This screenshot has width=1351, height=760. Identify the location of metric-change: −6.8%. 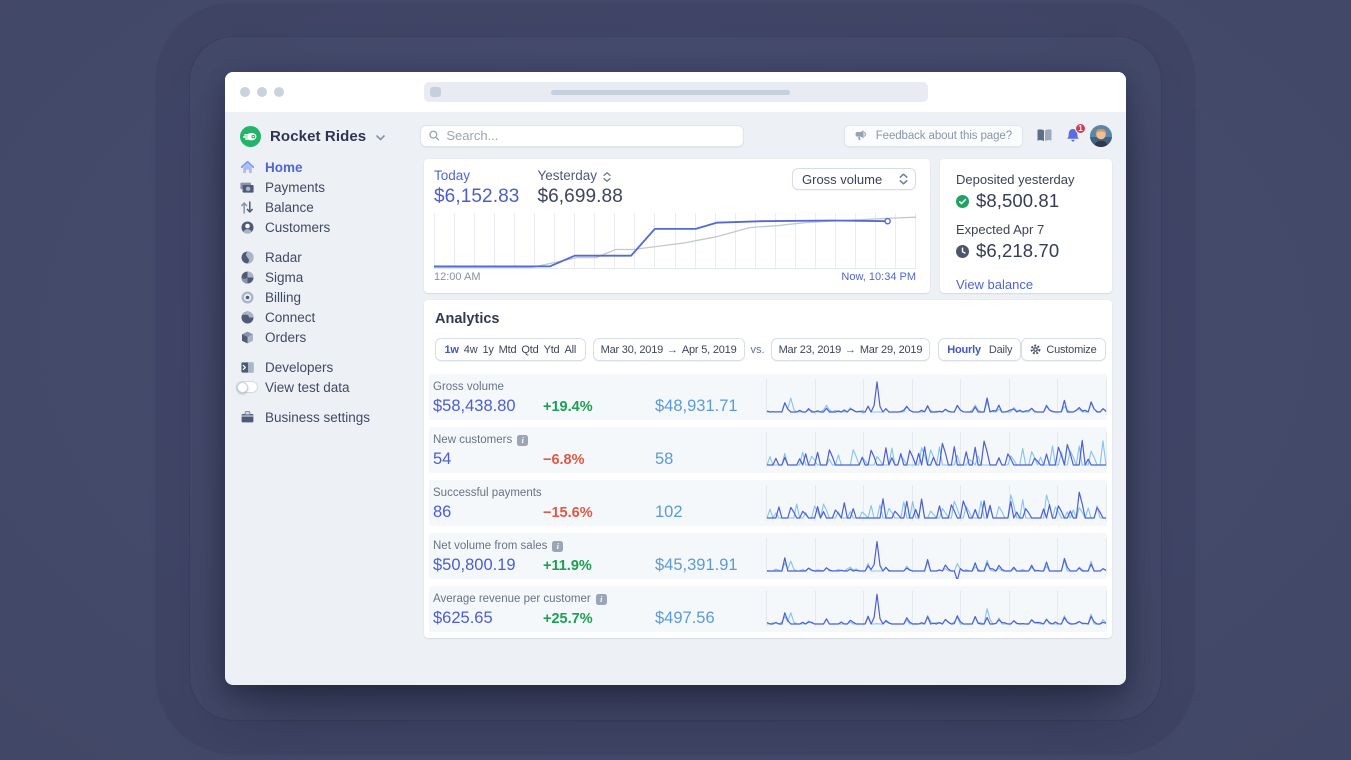
(564, 460).